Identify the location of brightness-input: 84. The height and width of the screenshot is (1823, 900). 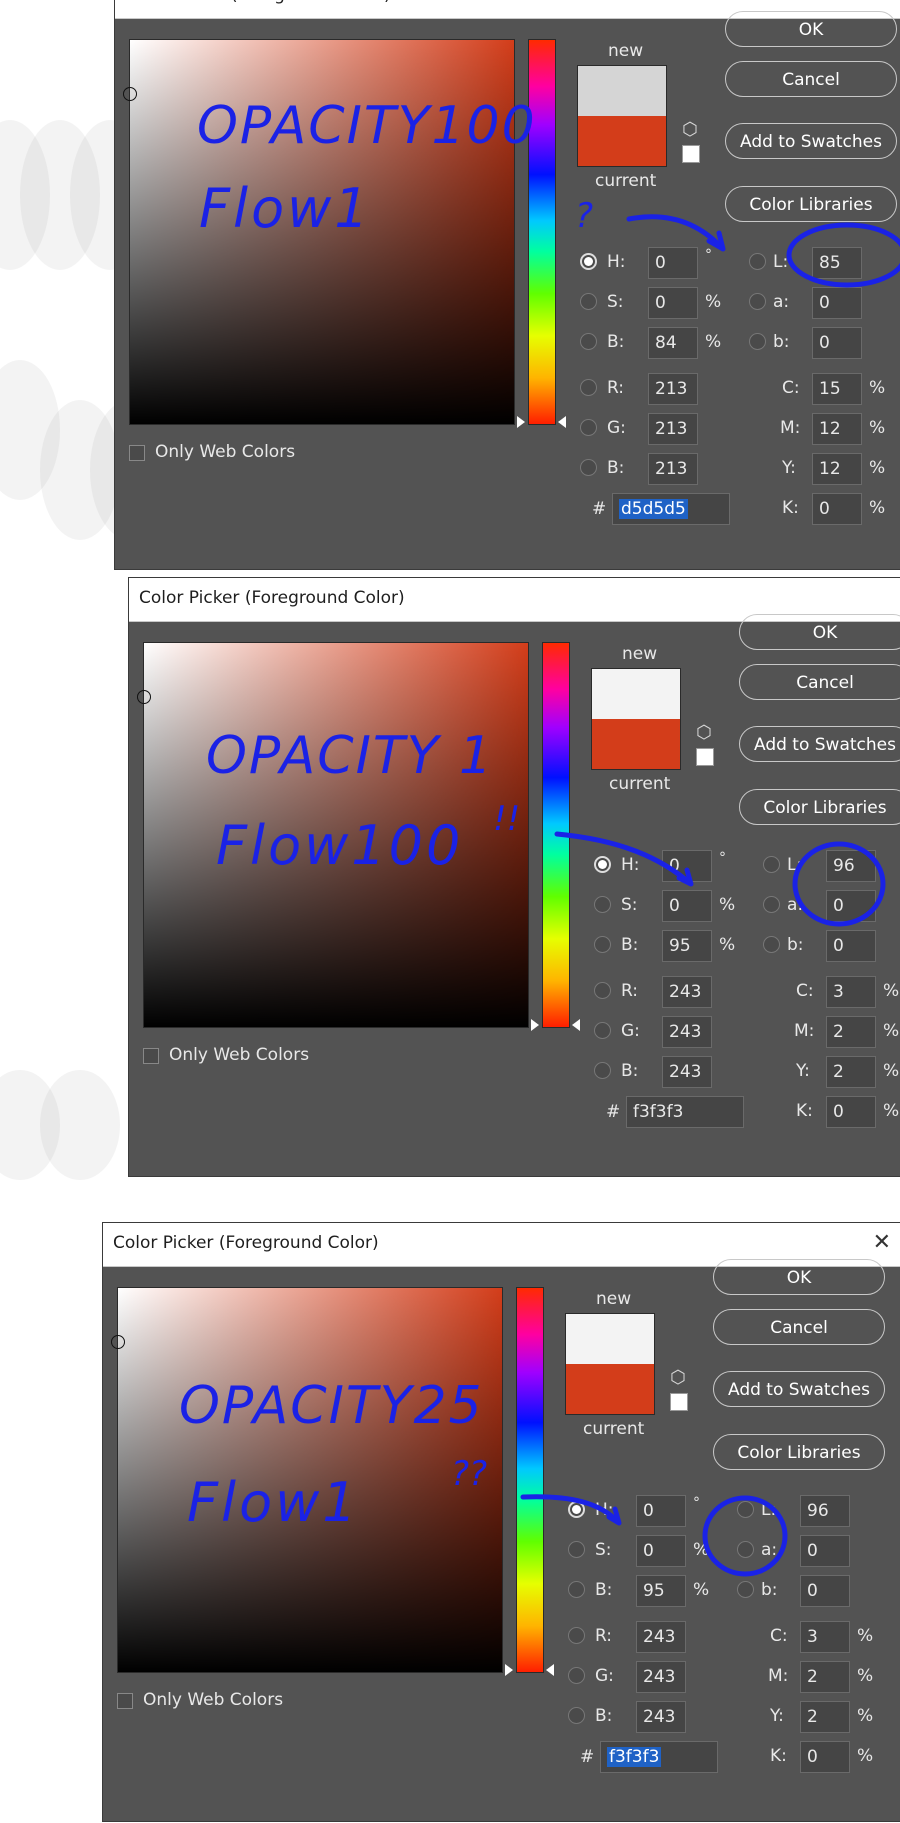
(673, 343).